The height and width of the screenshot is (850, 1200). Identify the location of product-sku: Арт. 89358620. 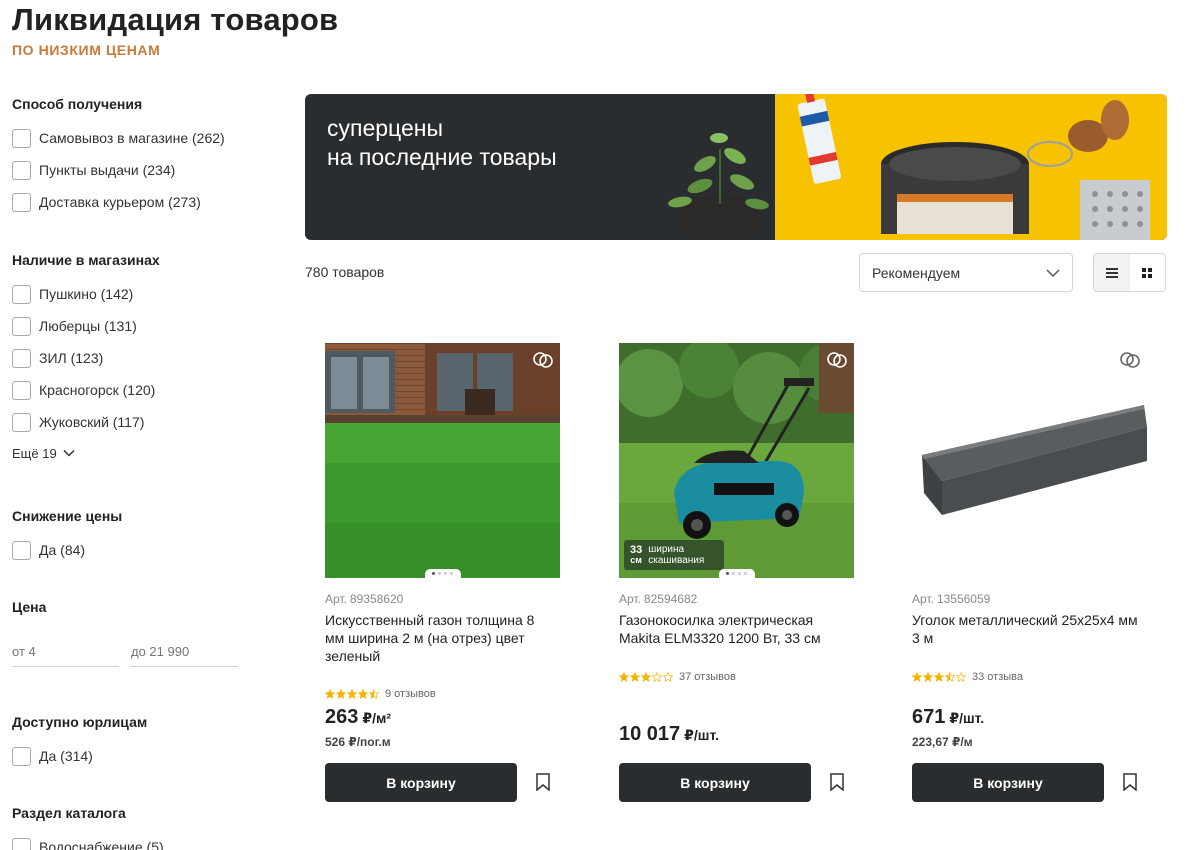
(364, 599).